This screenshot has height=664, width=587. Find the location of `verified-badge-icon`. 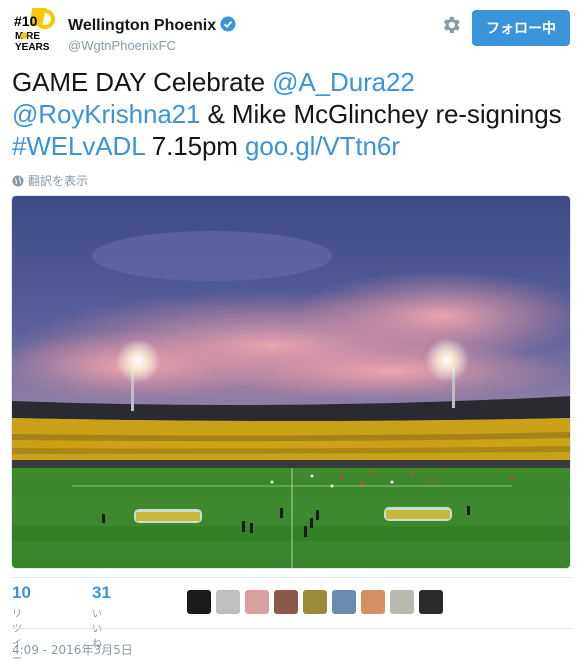

verified-badge-icon is located at coordinates (228, 24).